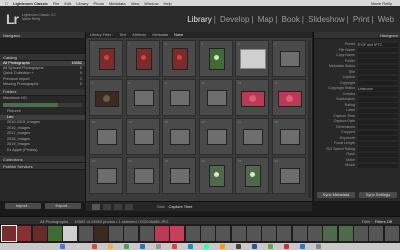 This screenshot has height=250, width=400. What do you see at coordinates (179, 175) in the screenshot?
I see `grid-cell: 21` at bounding box center [179, 175].